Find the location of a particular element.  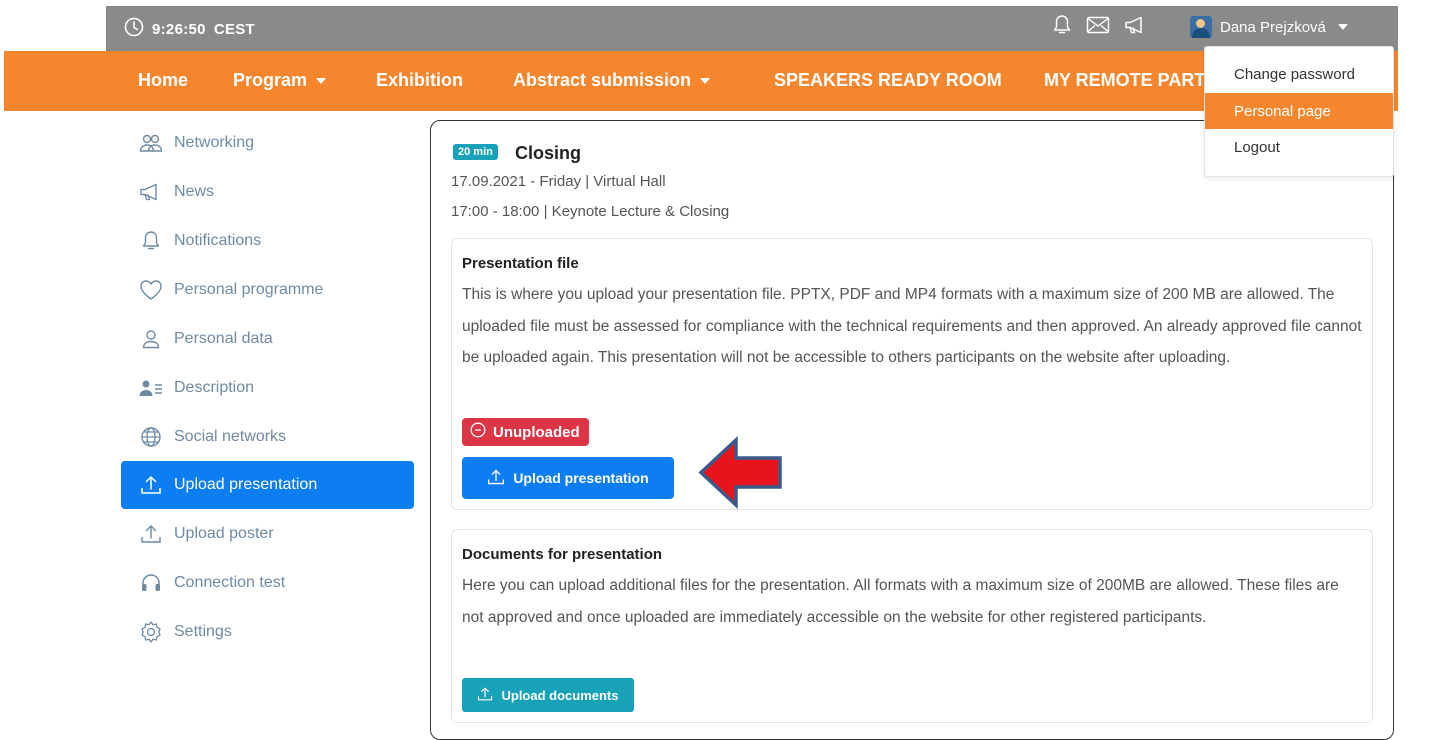

envelope-icon is located at coordinates (1098, 25).